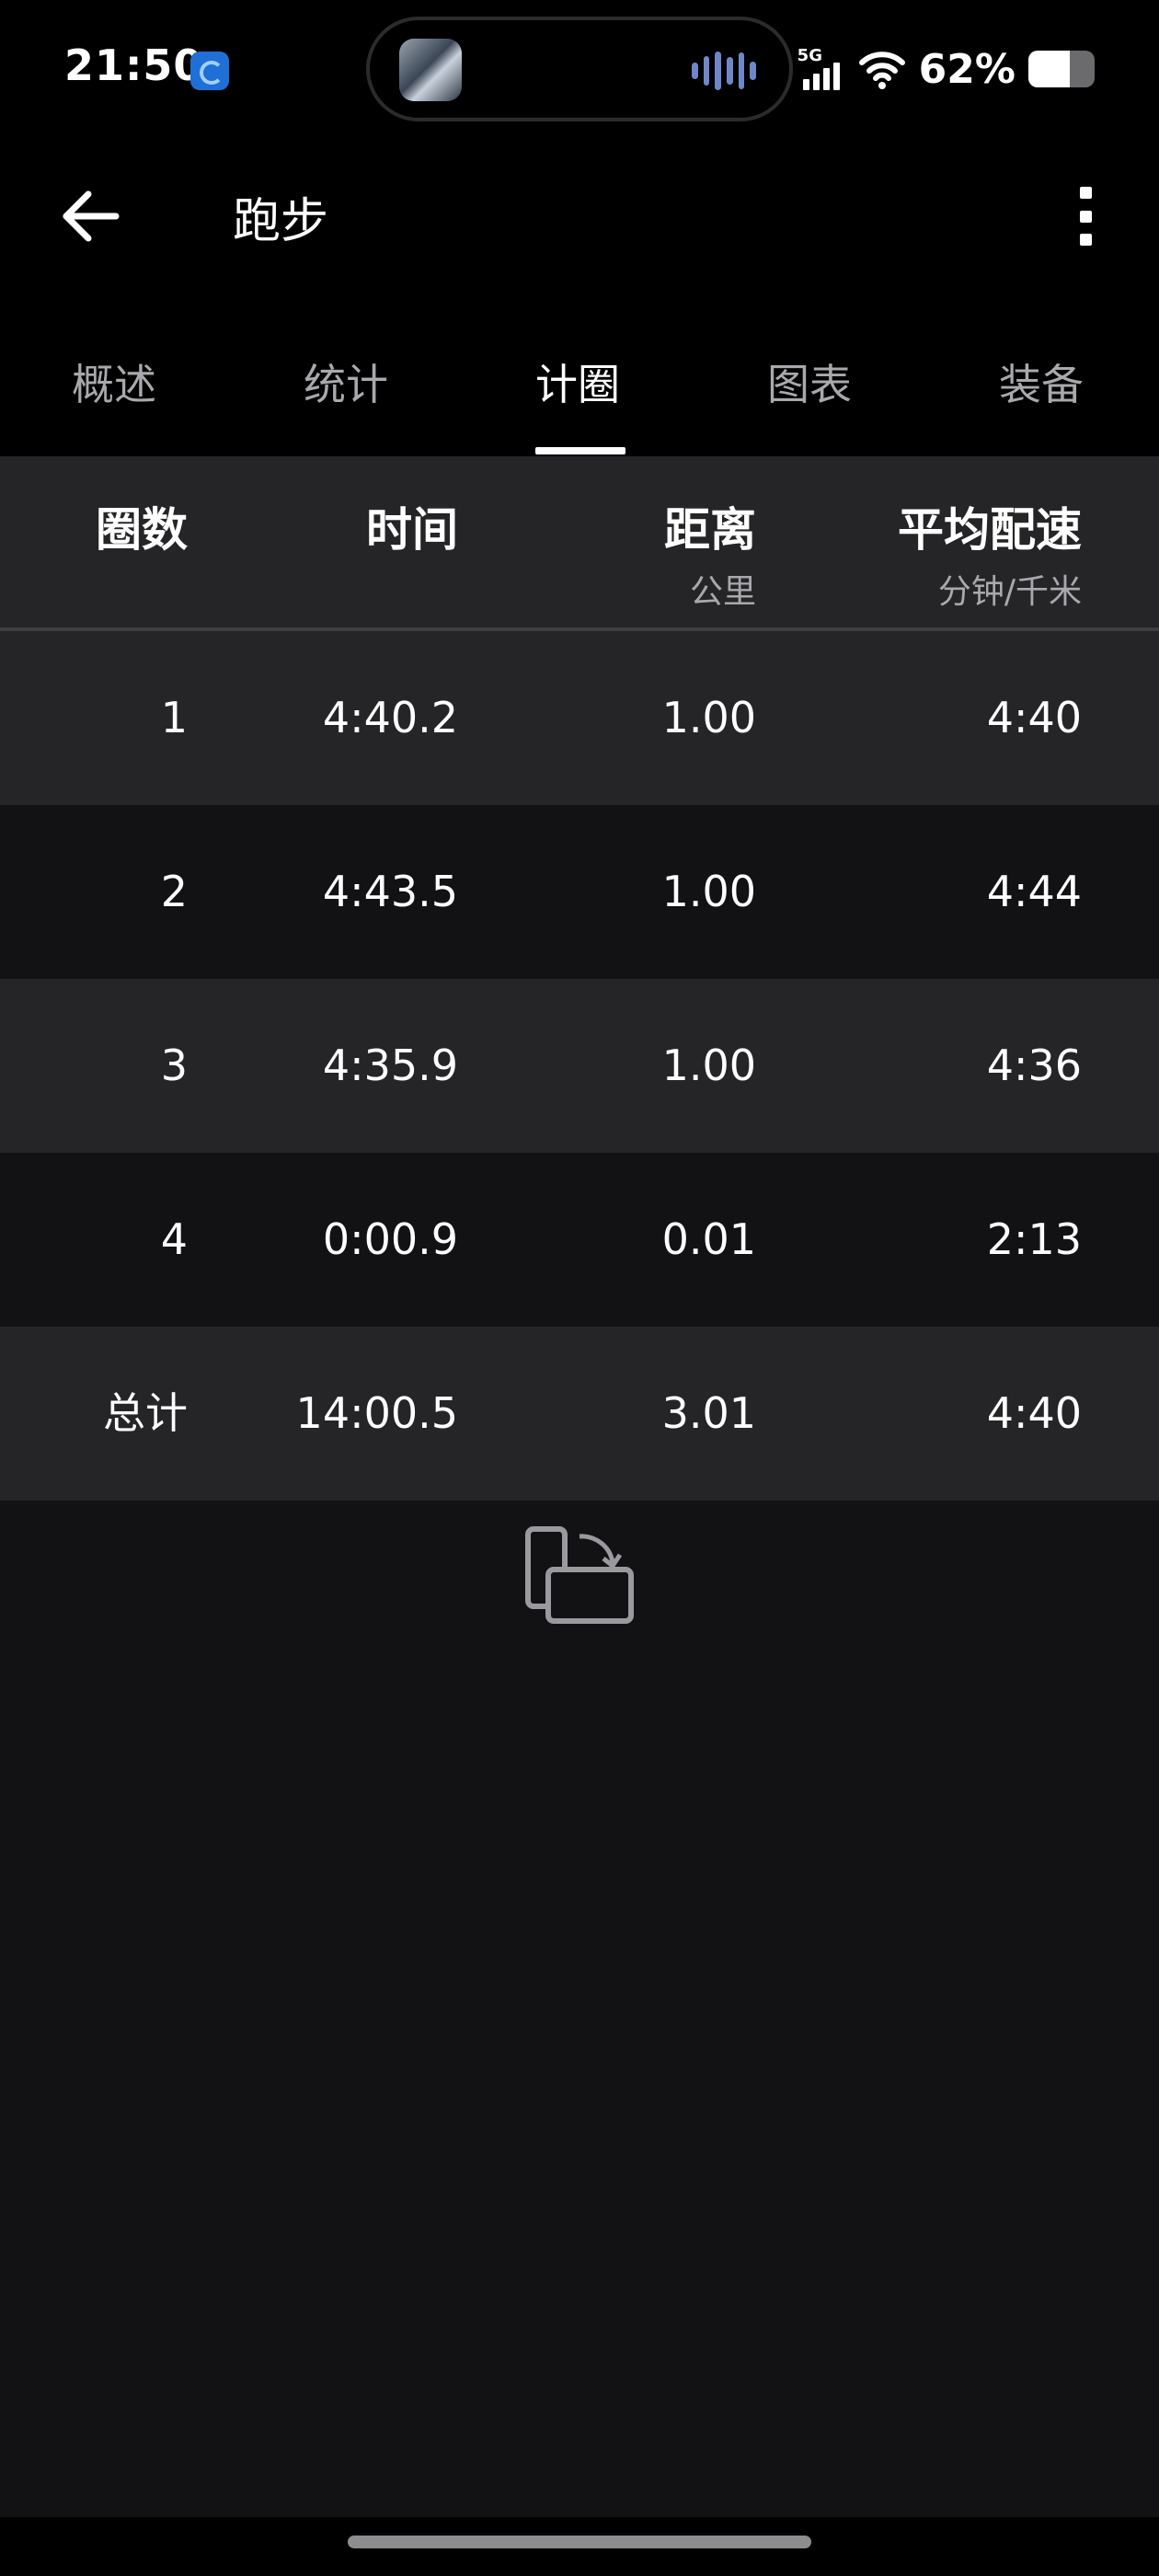  Describe the element at coordinates (346, 384) in the screenshot. I see `tab-stats: 统计` at that location.